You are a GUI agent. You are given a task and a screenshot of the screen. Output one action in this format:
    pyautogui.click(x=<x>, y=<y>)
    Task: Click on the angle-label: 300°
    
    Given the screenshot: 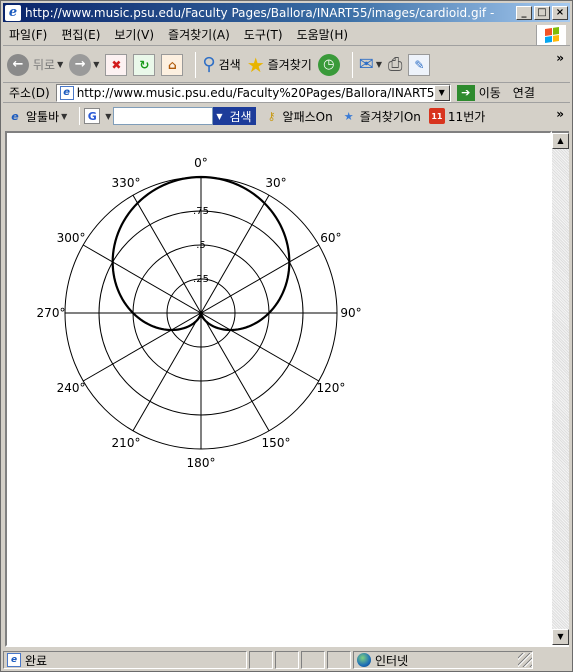 What is the action you would take?
    pyautogui.click(x=71, y=238)
    